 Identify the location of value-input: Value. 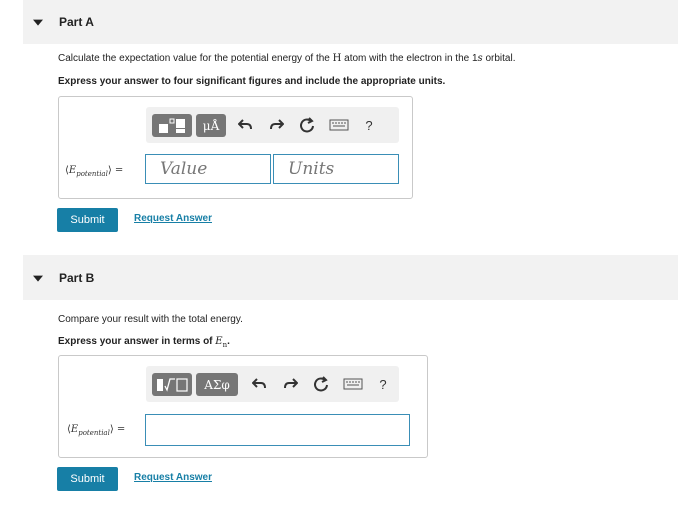
(208, 169).